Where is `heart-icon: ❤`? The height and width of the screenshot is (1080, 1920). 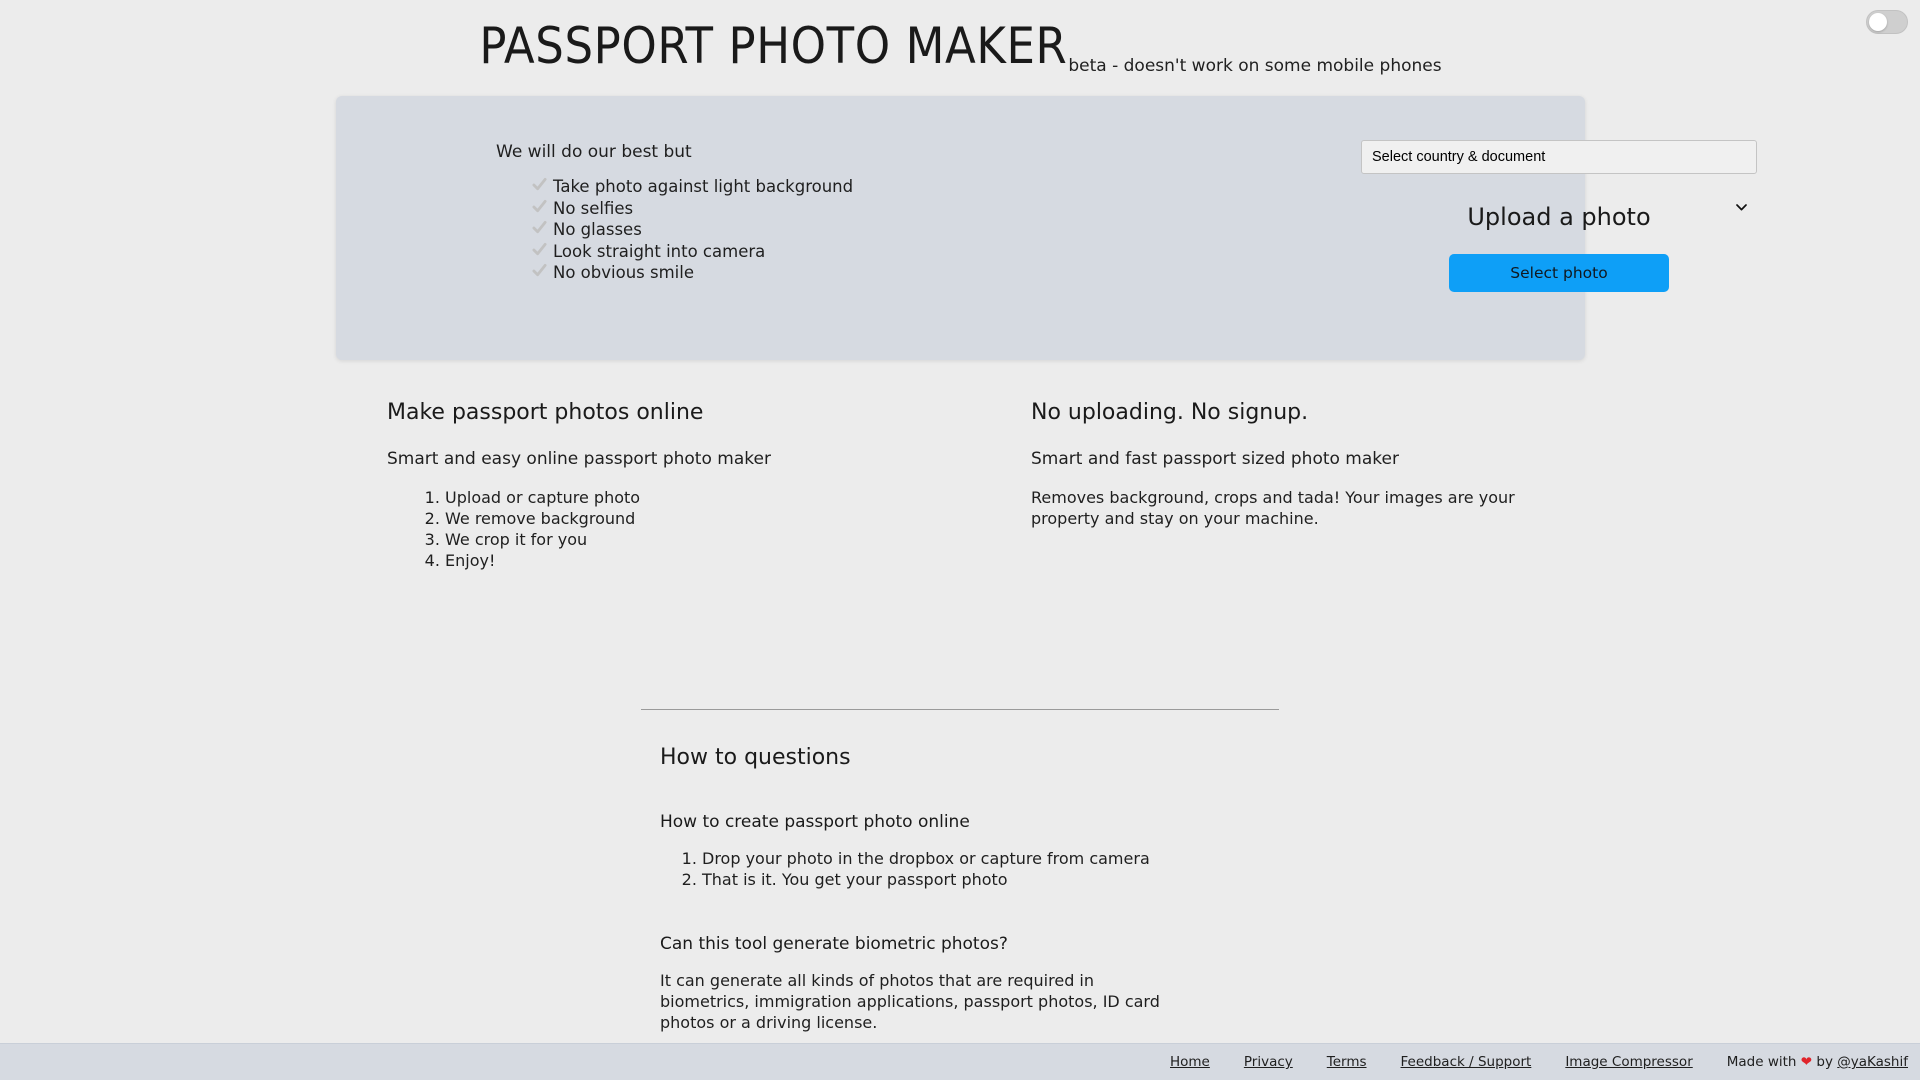 heart-icon: ❤ is located at coordinates (1806, 1062).